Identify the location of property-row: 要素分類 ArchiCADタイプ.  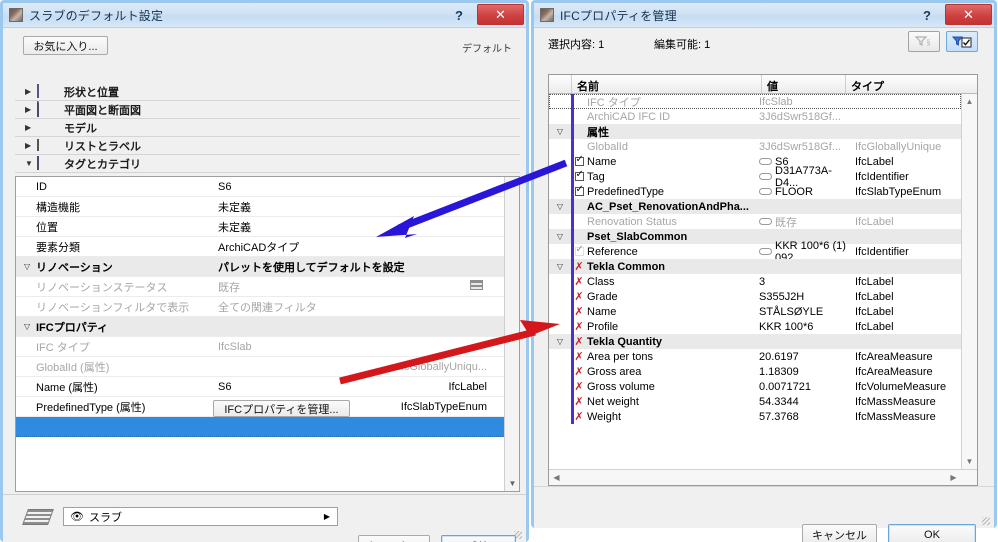
(260, 247).